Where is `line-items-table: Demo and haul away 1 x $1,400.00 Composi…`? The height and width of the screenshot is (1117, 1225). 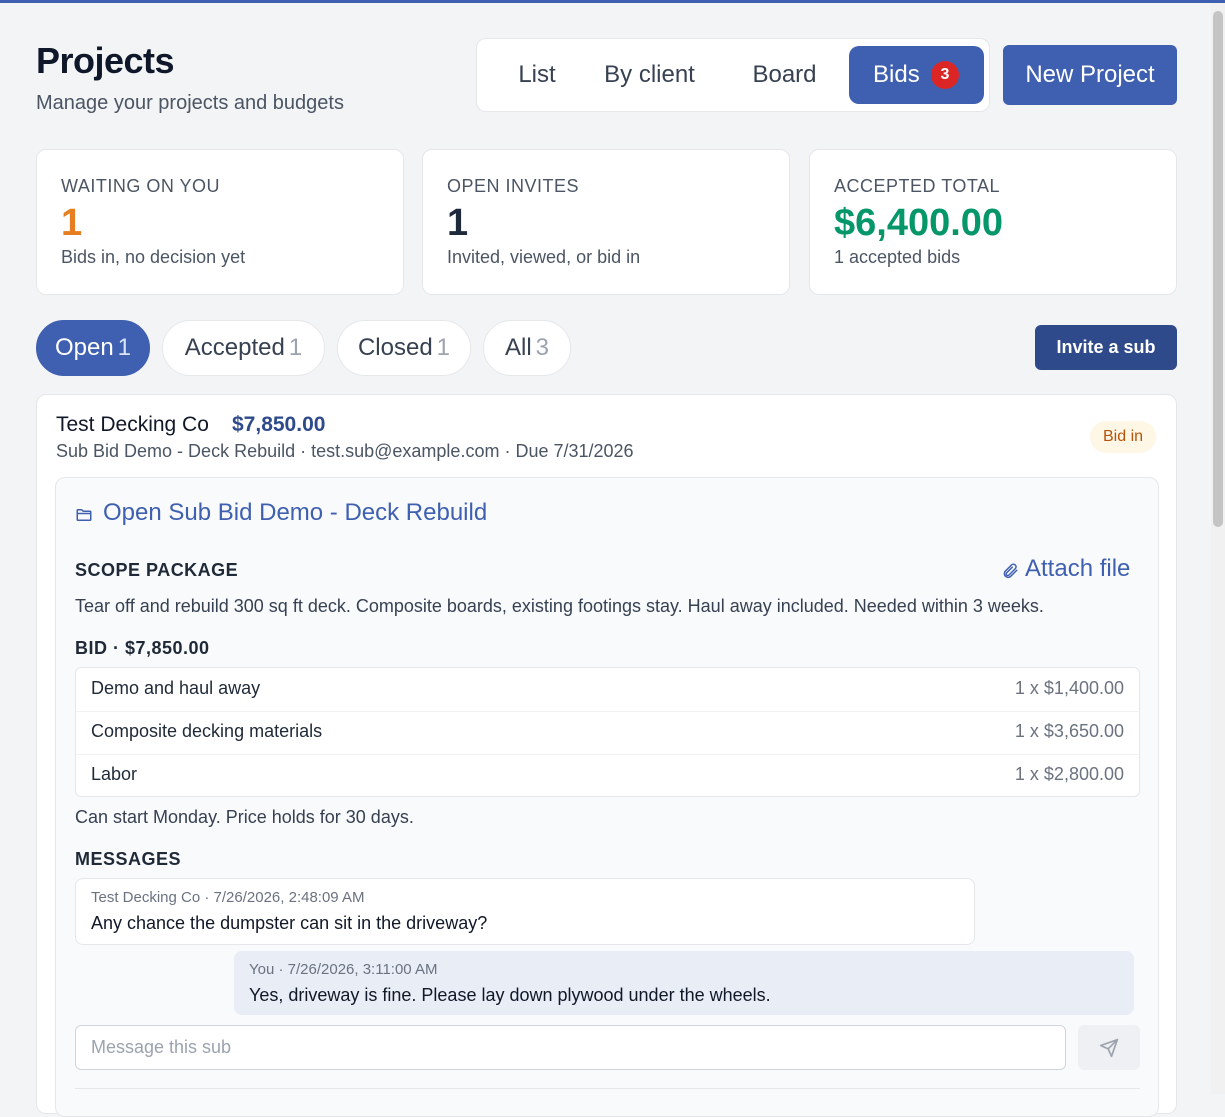 line-items-table: Demo and haul away 1 x $1,400.00 Composi… is located at coordinates (607, 732).